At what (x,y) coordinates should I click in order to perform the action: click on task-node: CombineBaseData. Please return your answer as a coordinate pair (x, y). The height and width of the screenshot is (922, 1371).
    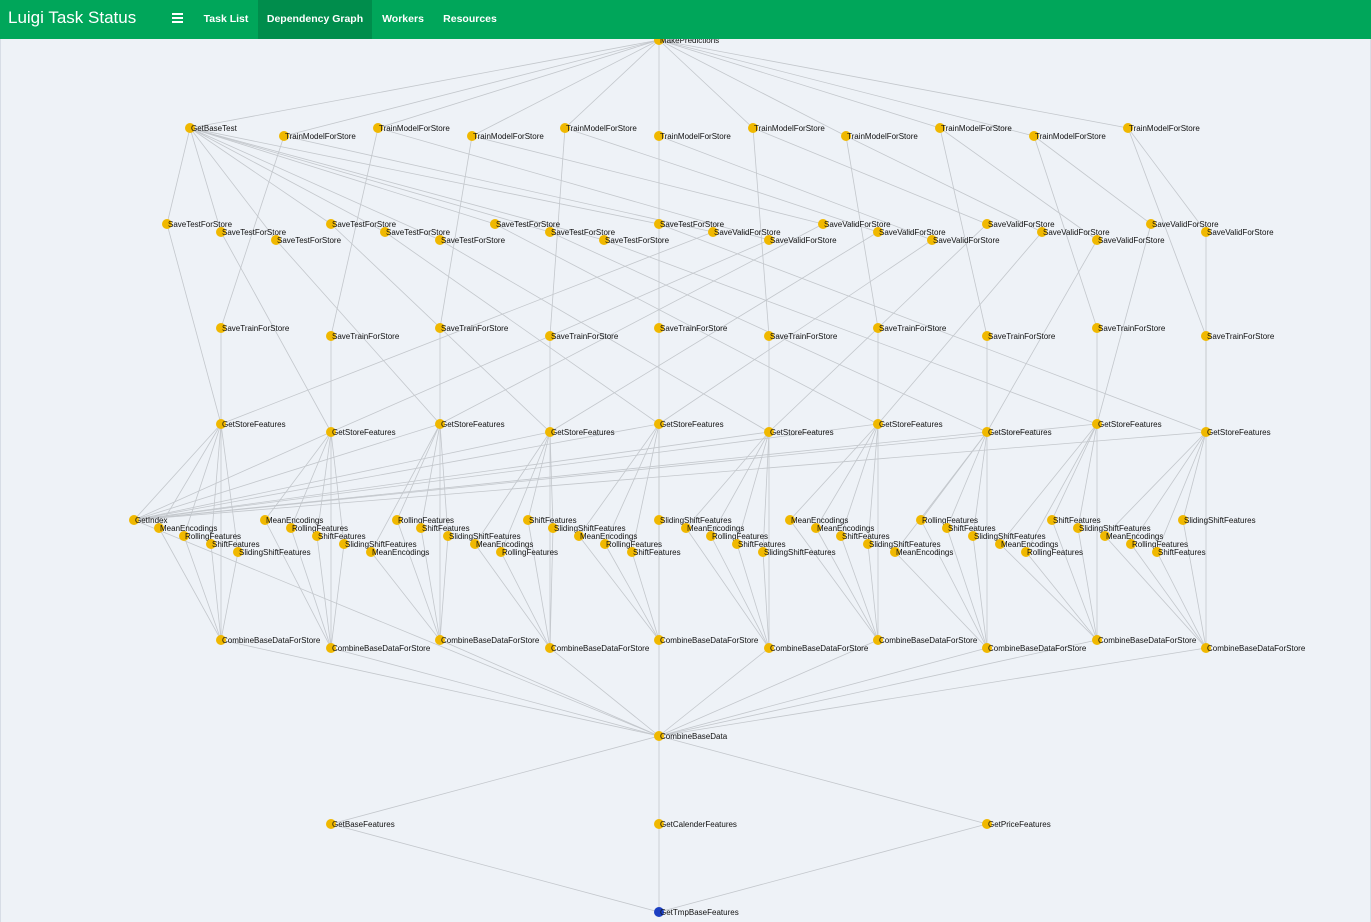
    Looking at the image, I should click on (691, 736).